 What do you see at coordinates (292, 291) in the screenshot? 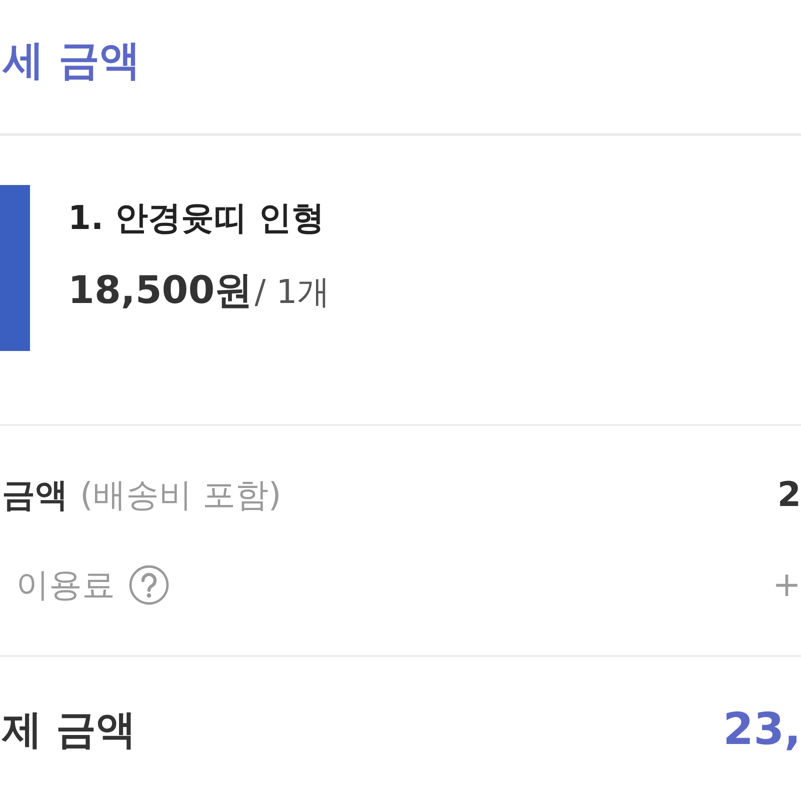
I see `product-quantity: / 1개` at bounding box center [292, 291].